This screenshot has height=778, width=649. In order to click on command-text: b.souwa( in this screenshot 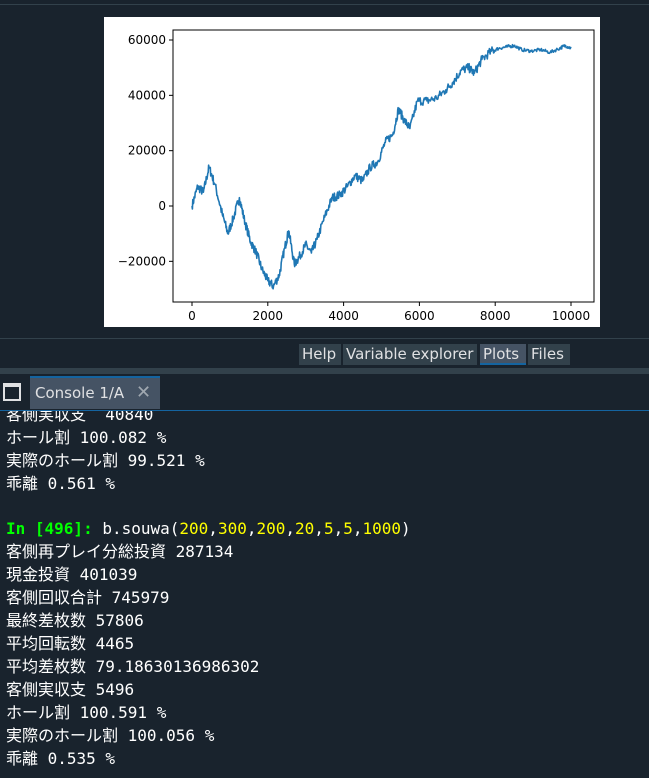, I will do `click(141, 528)`.